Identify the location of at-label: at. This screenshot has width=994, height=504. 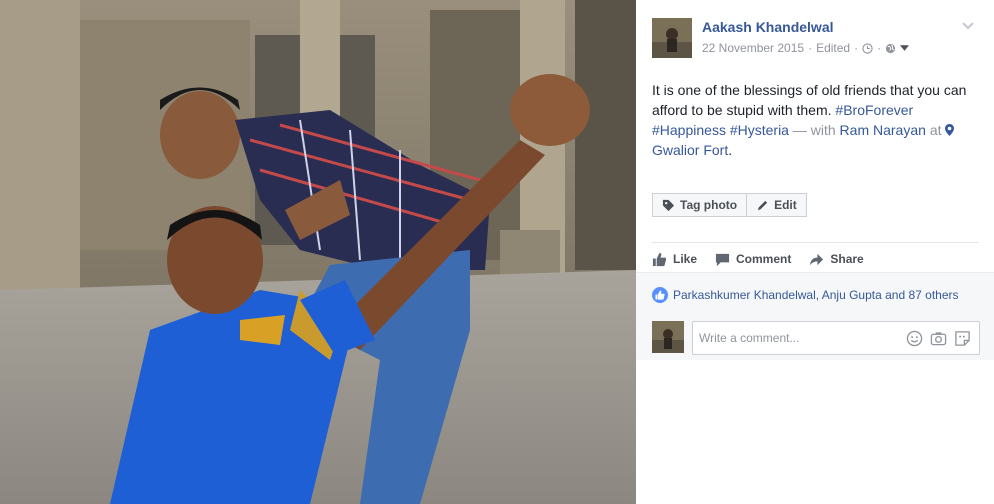
(935, 130).